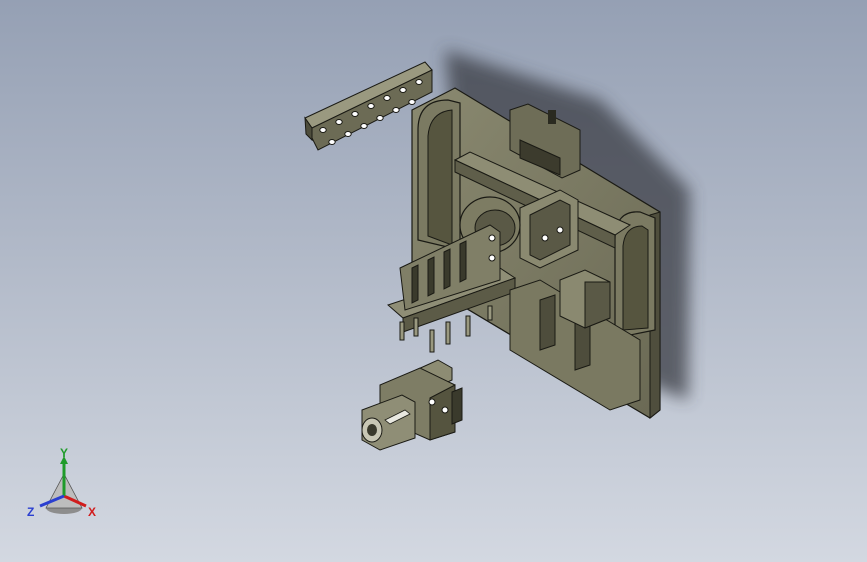 This screenshot has height=562, width=867. I want to click on rotary-actuator, so click(412, 405).